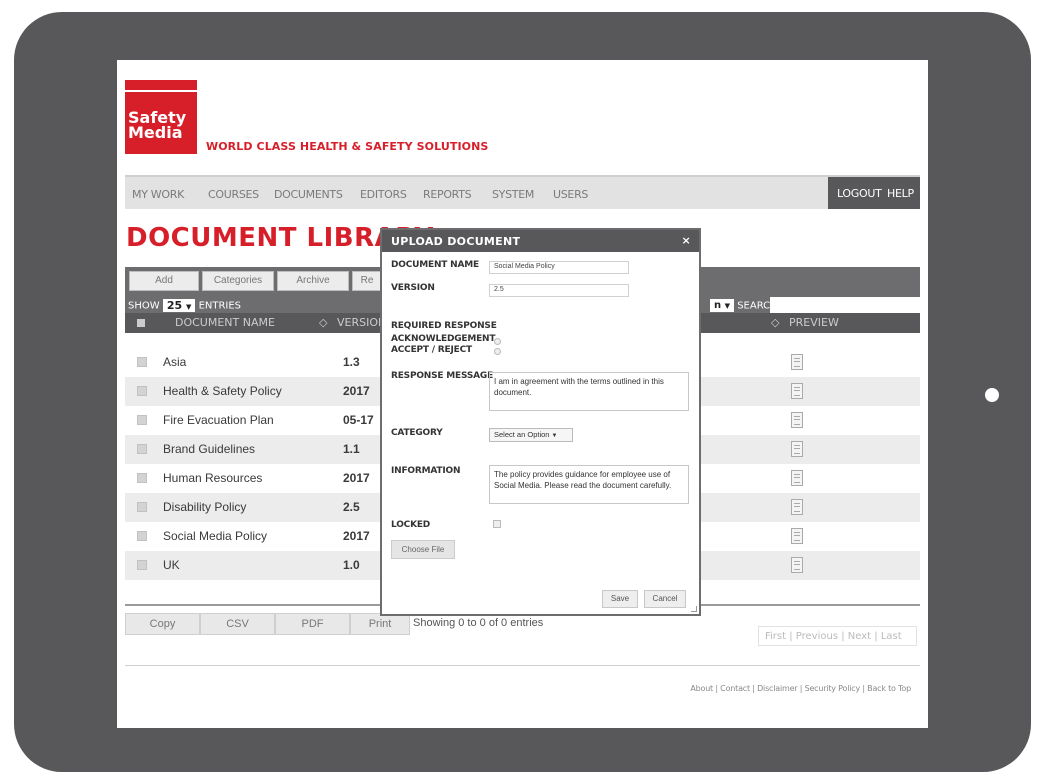  Describe the element at coordinates (225, 322) in the screenshot. I see `col-document-name: DOCUMENT NAME` at that location.